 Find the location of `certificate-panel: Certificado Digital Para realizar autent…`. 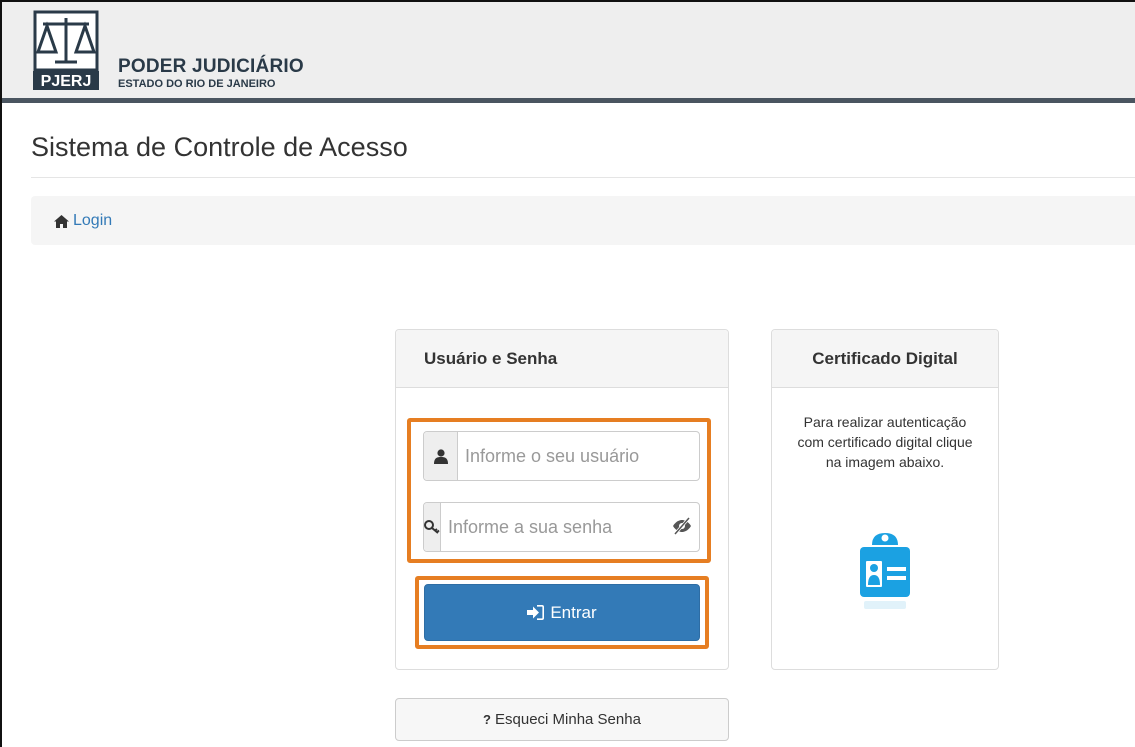

certificate-panel: Certificado Digital Para realizar autent… is located at coordinates (885, 499).